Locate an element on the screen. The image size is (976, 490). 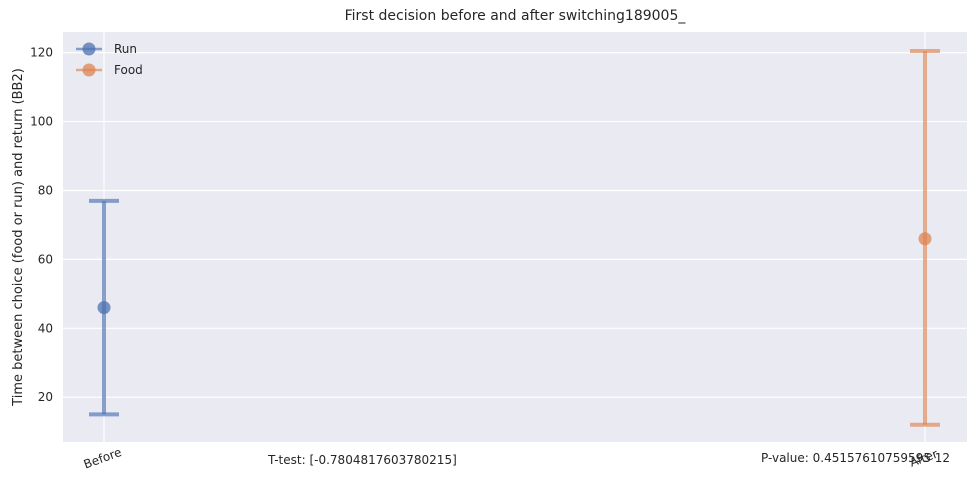
y-tick-label-80: 80 is located at coordinates (45, 190).